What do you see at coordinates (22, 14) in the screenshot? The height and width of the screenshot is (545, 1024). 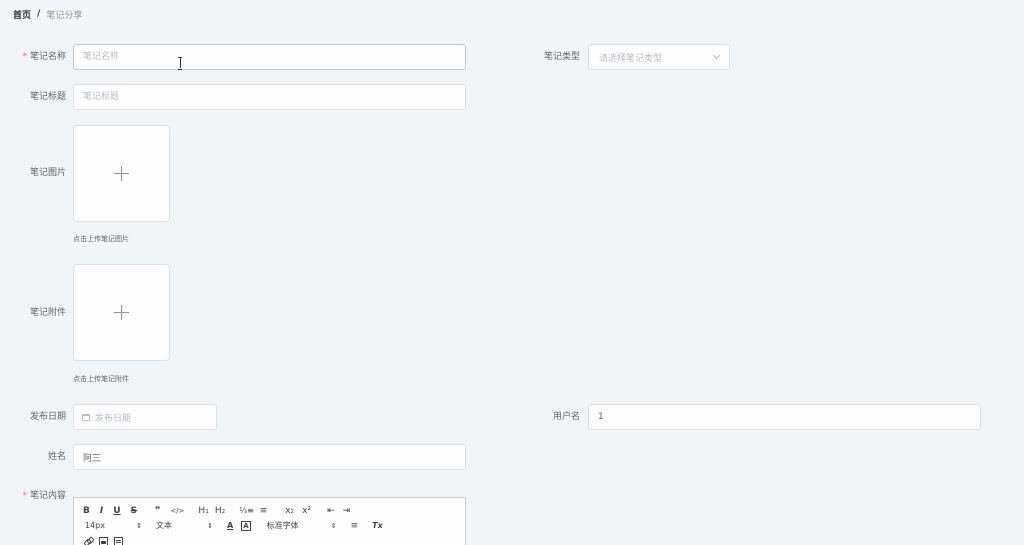 I see `breadcrumb-home: 首页` at bounding box center [22, 14].